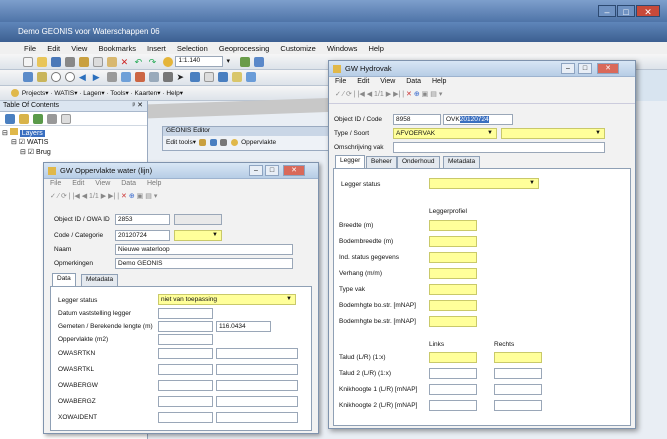 Image resolution: width=667 pixels, height=439 pixels. What do you see at coordinates (117, 93) in the screenshot?
I see `tools-menu: Tools` at bounding box center [117, 93].